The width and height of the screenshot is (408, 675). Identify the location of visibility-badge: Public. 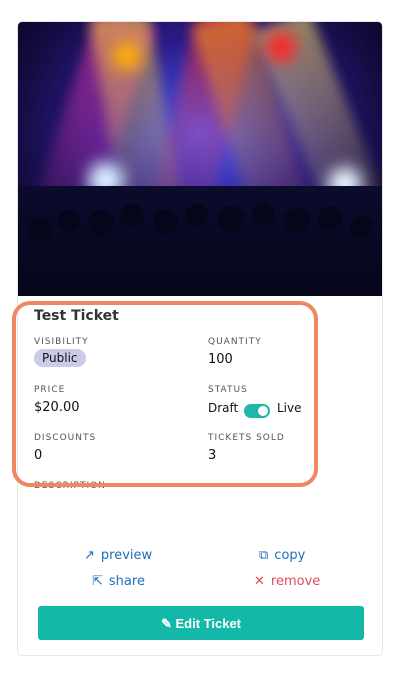
(60, 358).